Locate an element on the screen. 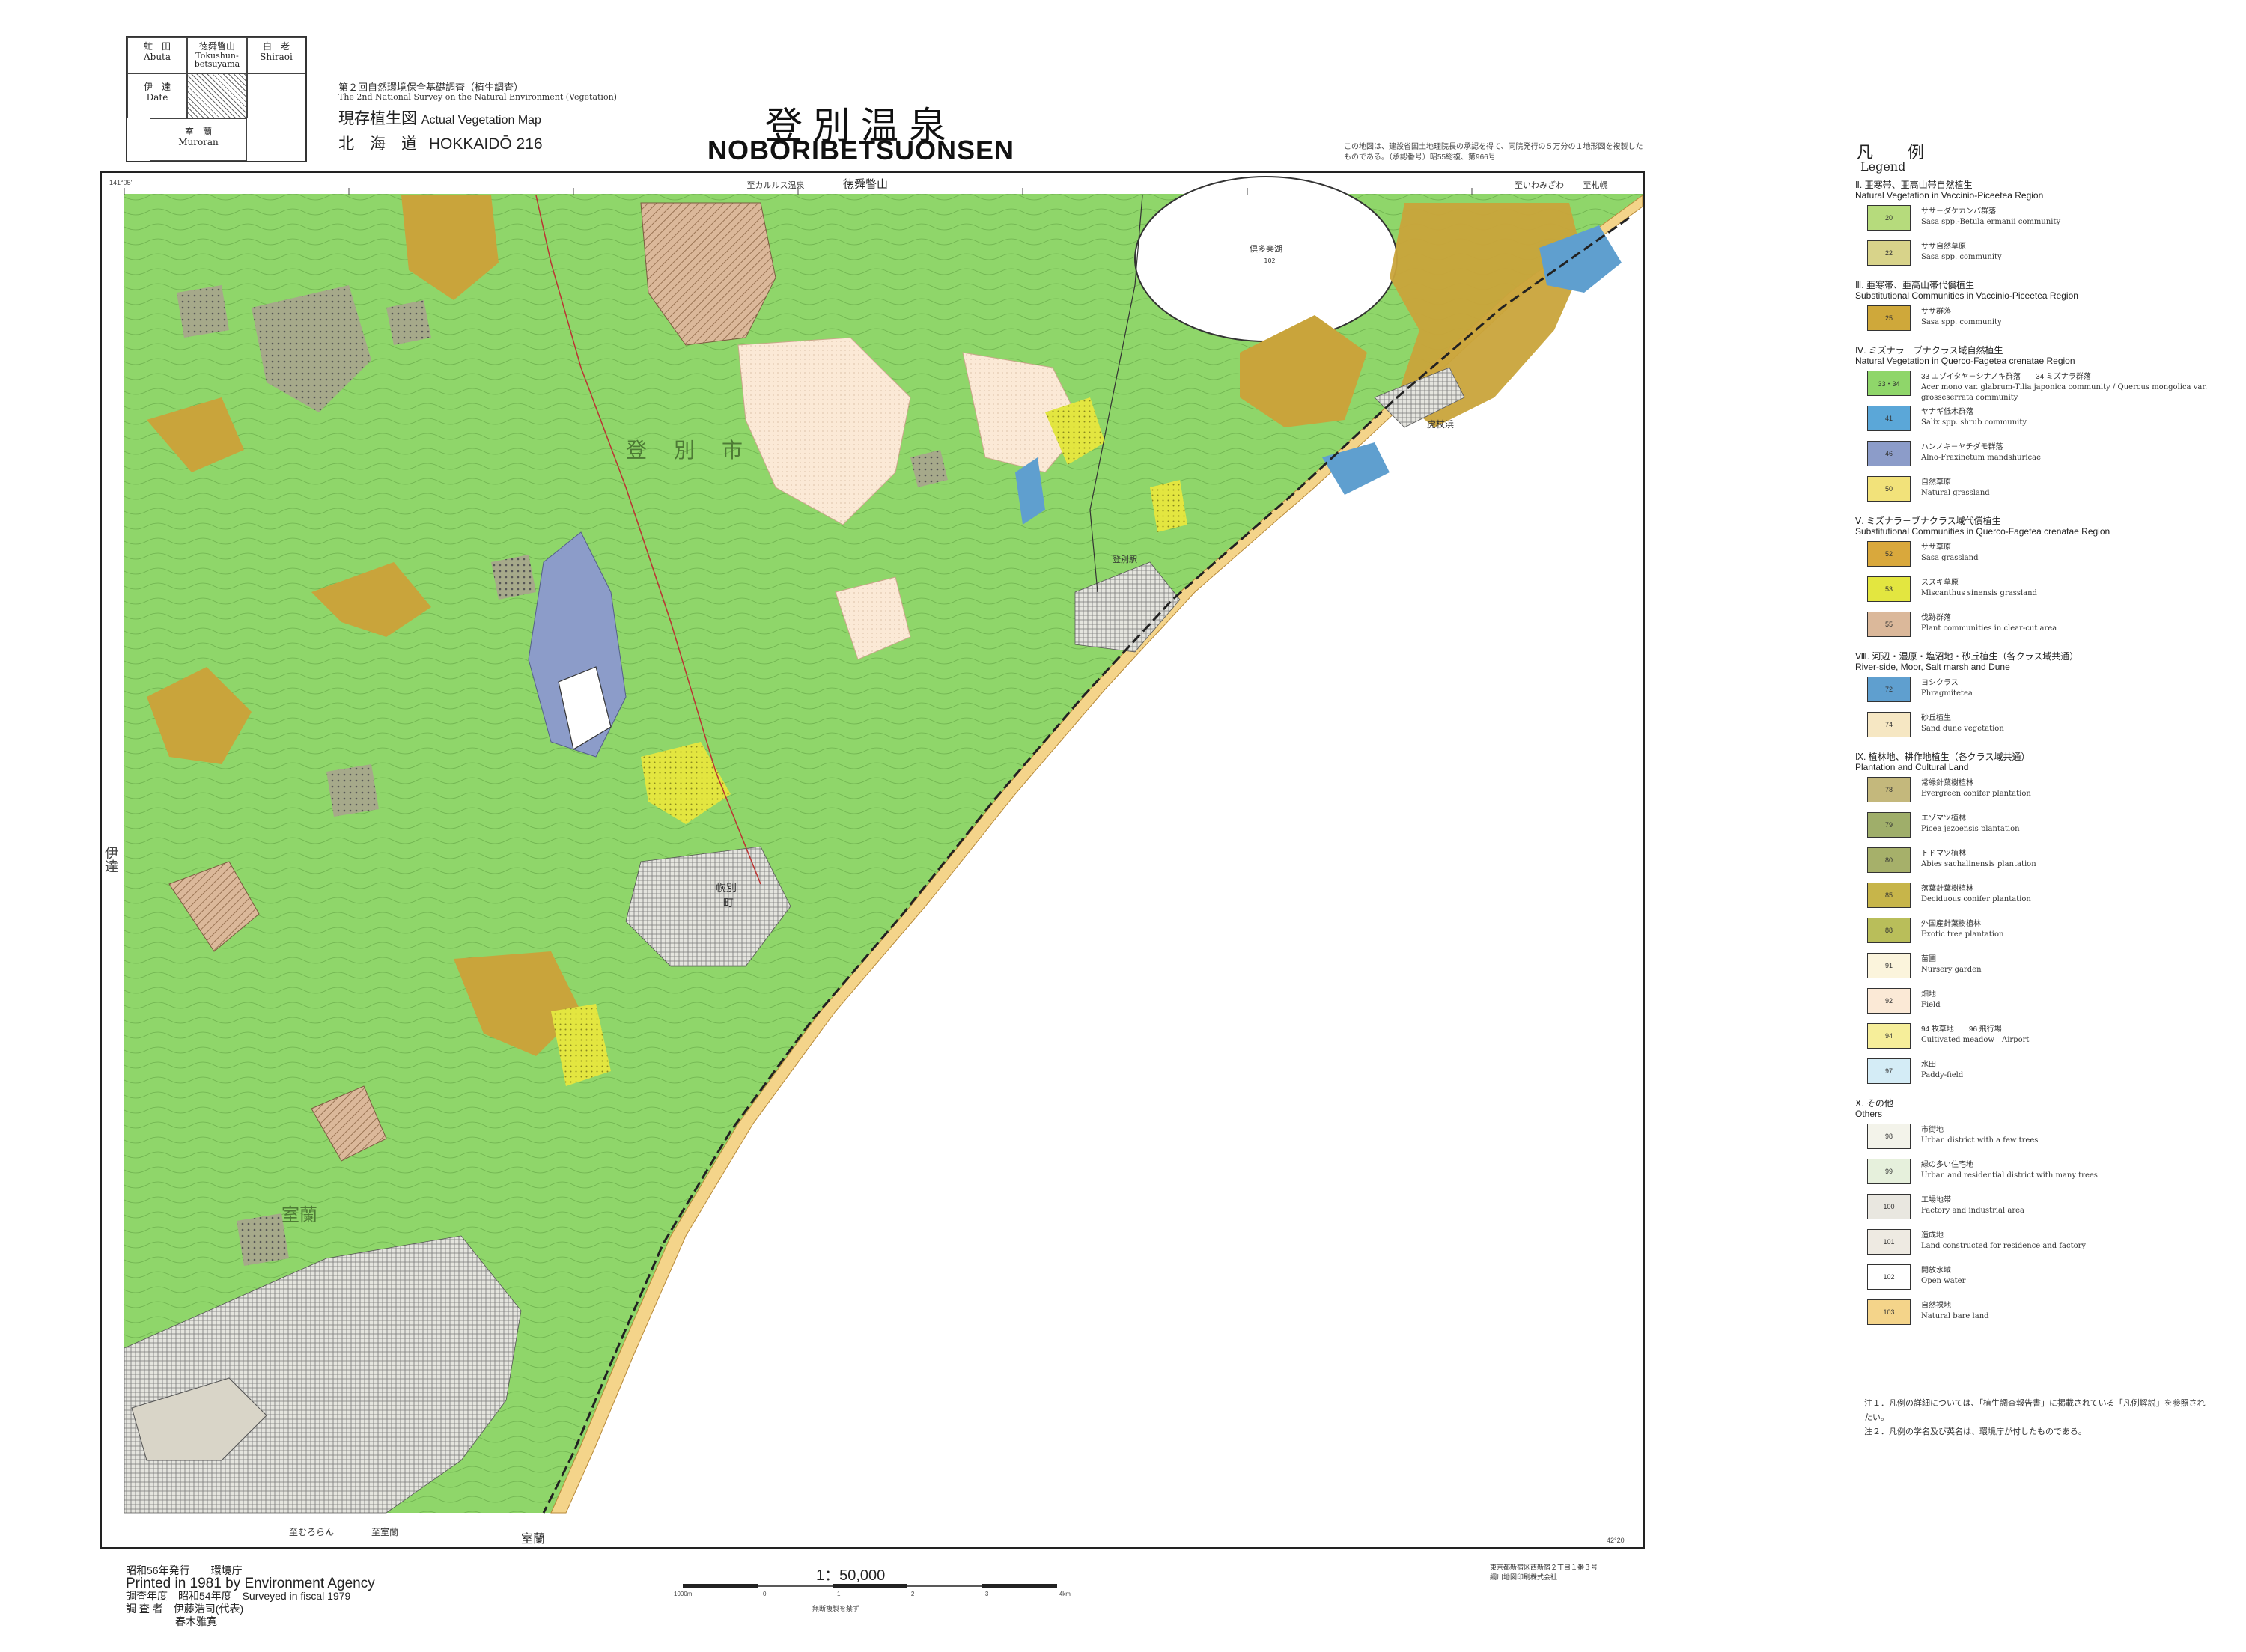  legend-item-text: ススキ草原 Miscanthus sinensis grassland is located at coordinates (2071, 588).